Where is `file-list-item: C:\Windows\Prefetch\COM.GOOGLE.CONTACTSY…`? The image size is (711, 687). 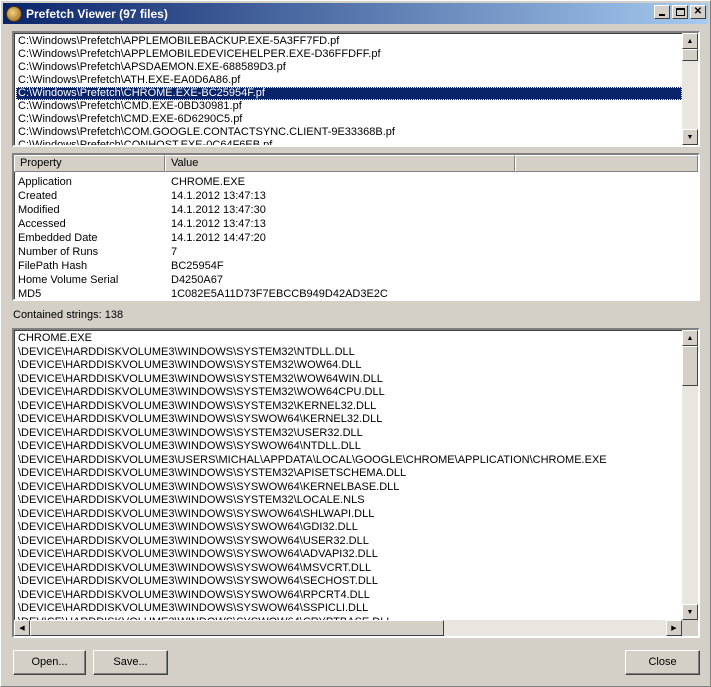
file-list-item: C:\Windows\Prefetch\COM.GOOGLE.CONTACTSY… is located at coordinates (349, 132).